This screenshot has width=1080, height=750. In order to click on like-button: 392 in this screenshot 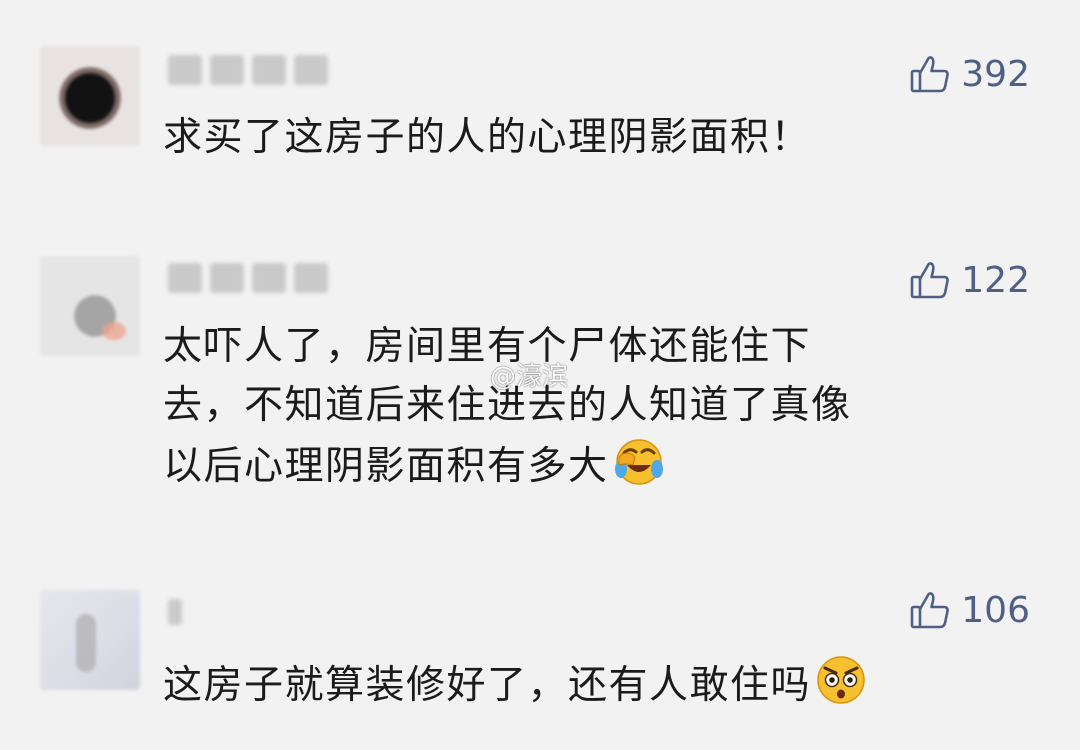, I will do `click(969, 74)`.